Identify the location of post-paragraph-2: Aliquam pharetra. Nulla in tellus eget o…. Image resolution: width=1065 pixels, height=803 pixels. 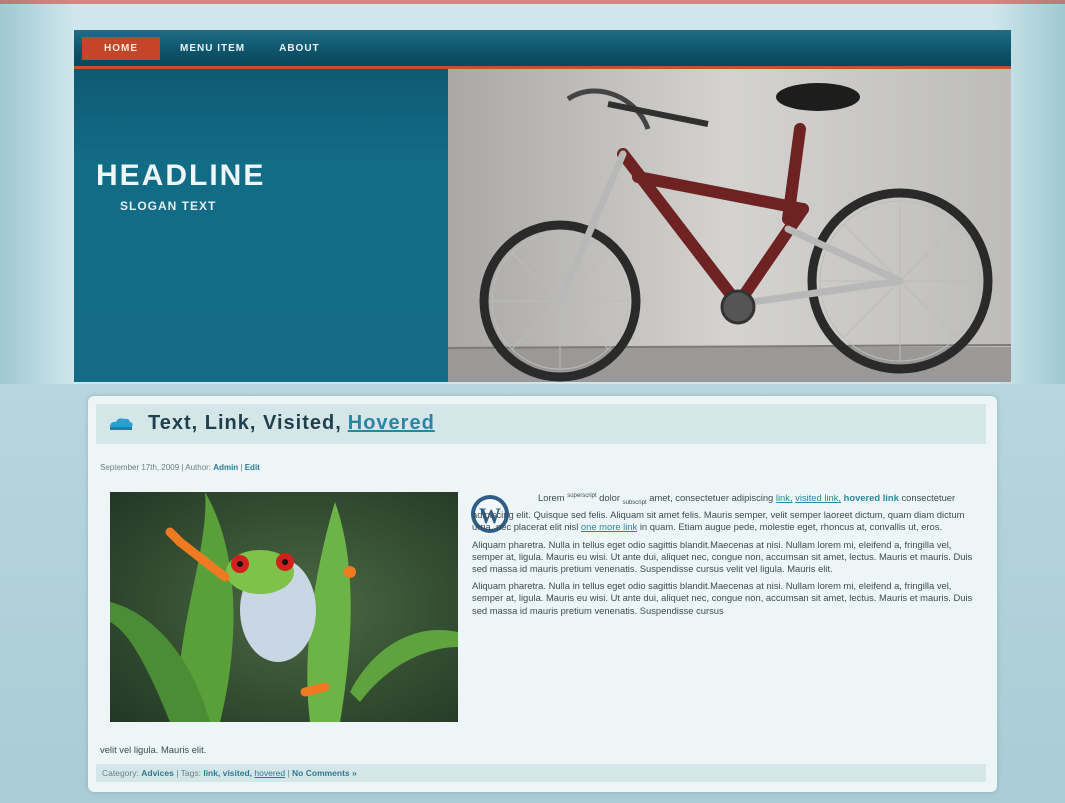
(722, 556).